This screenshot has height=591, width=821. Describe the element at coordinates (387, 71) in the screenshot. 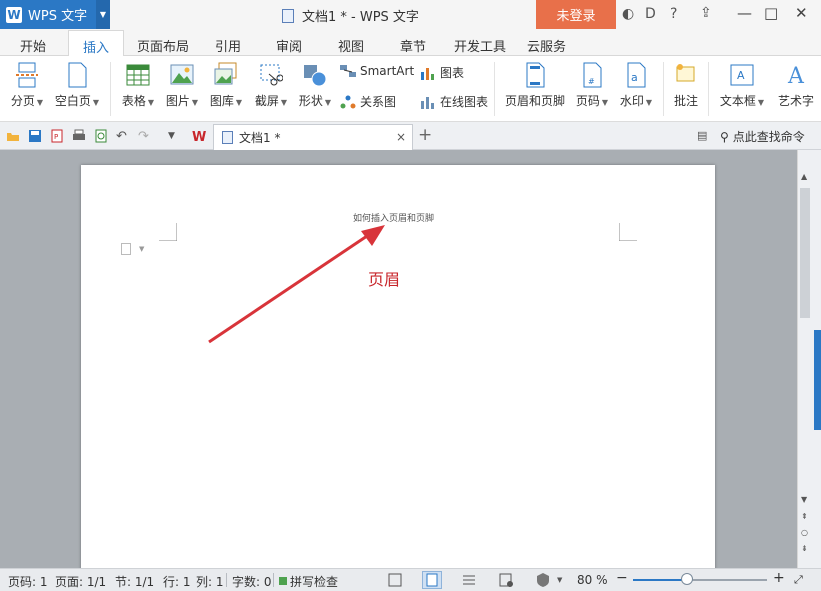

I see `smartart-label: SmartArt` at that location.